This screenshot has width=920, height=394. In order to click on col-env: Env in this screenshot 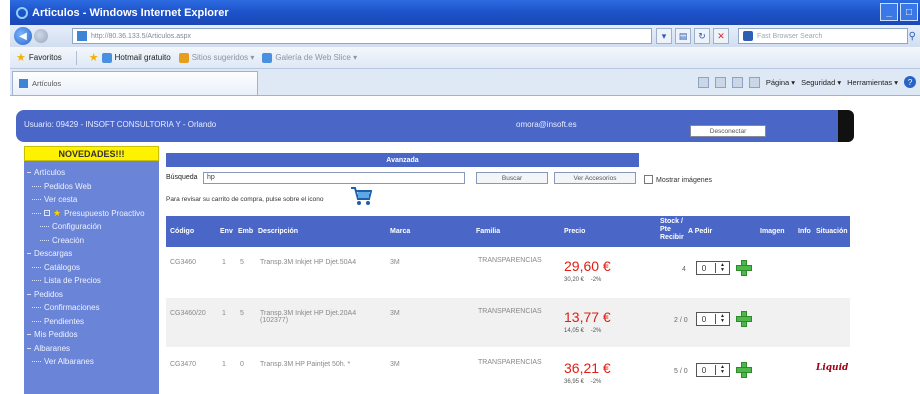, I will do `click(226, 231)`.